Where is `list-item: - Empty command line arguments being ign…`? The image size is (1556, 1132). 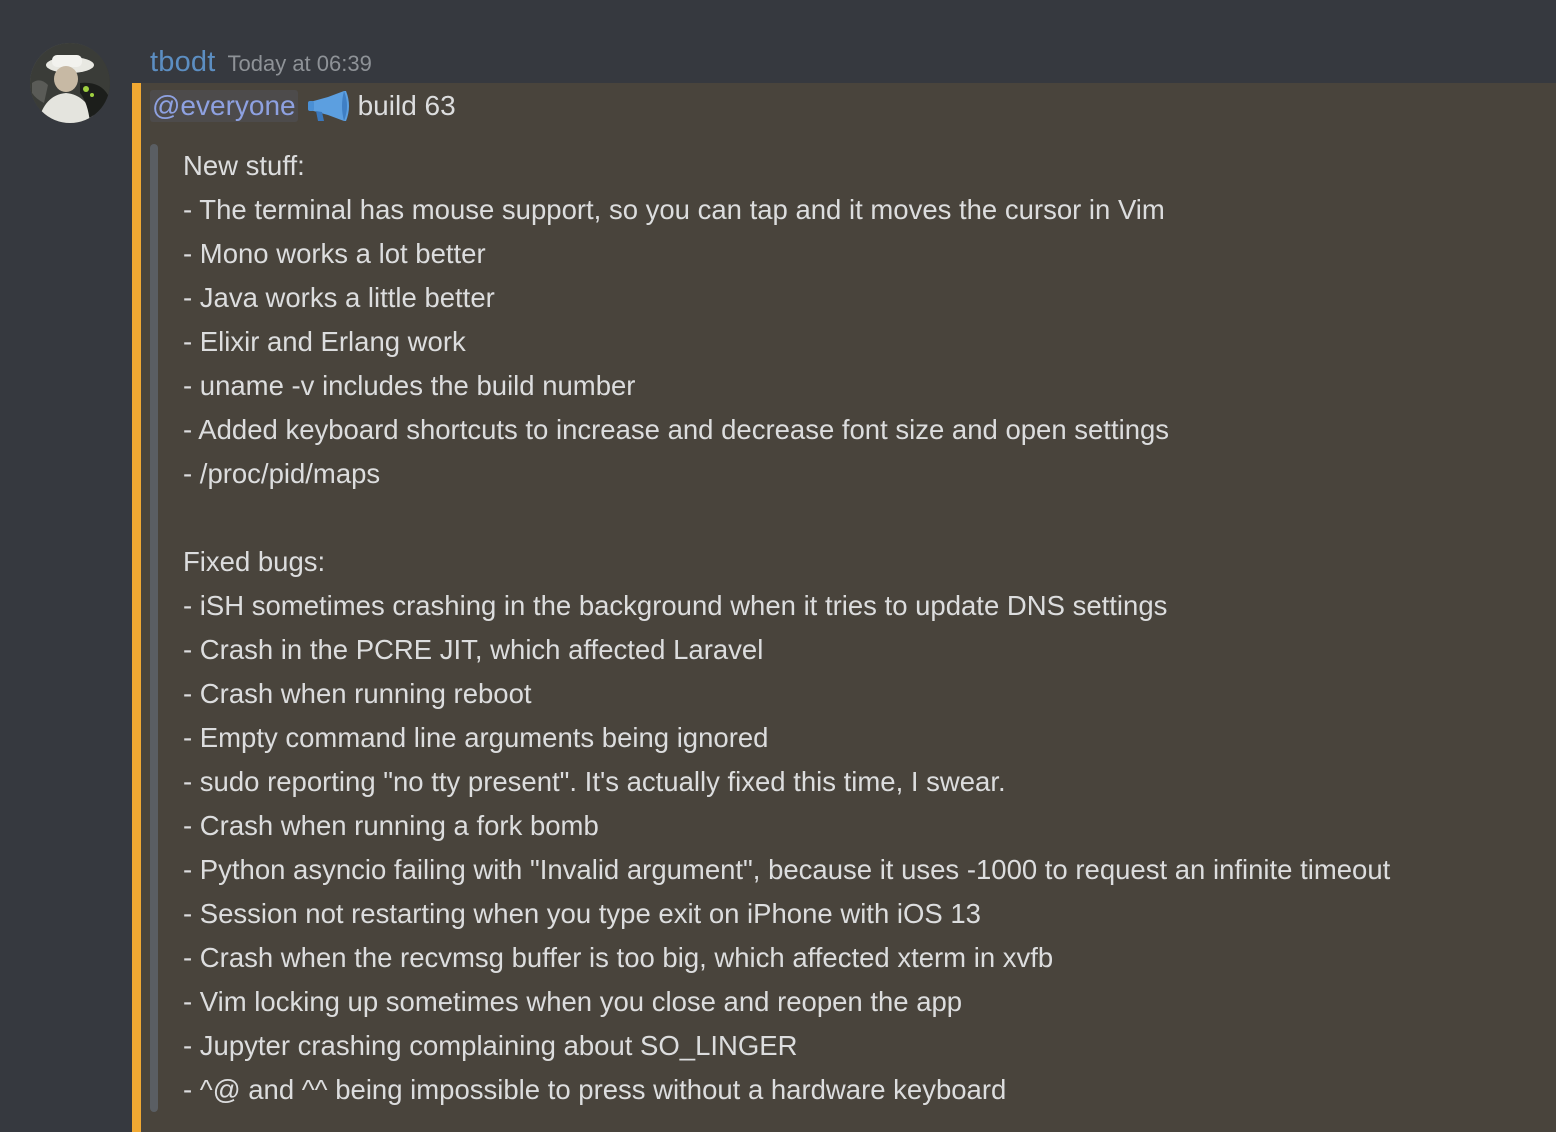 list-item: - Empty command line arguments being ign… is located at coordinates (476, 737).